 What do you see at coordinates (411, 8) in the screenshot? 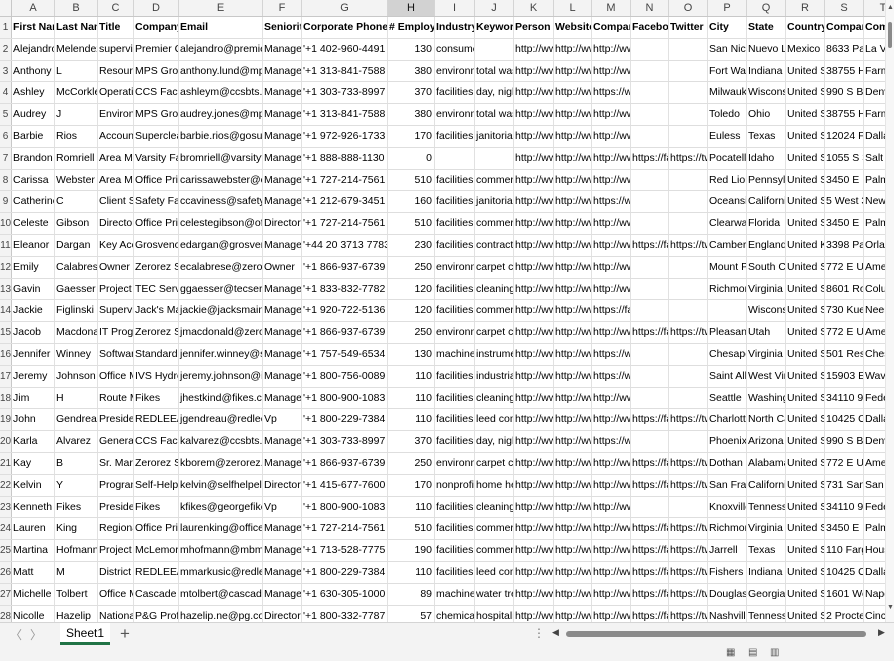
I see `column-header-h: H` at bounding box center [411, 8].